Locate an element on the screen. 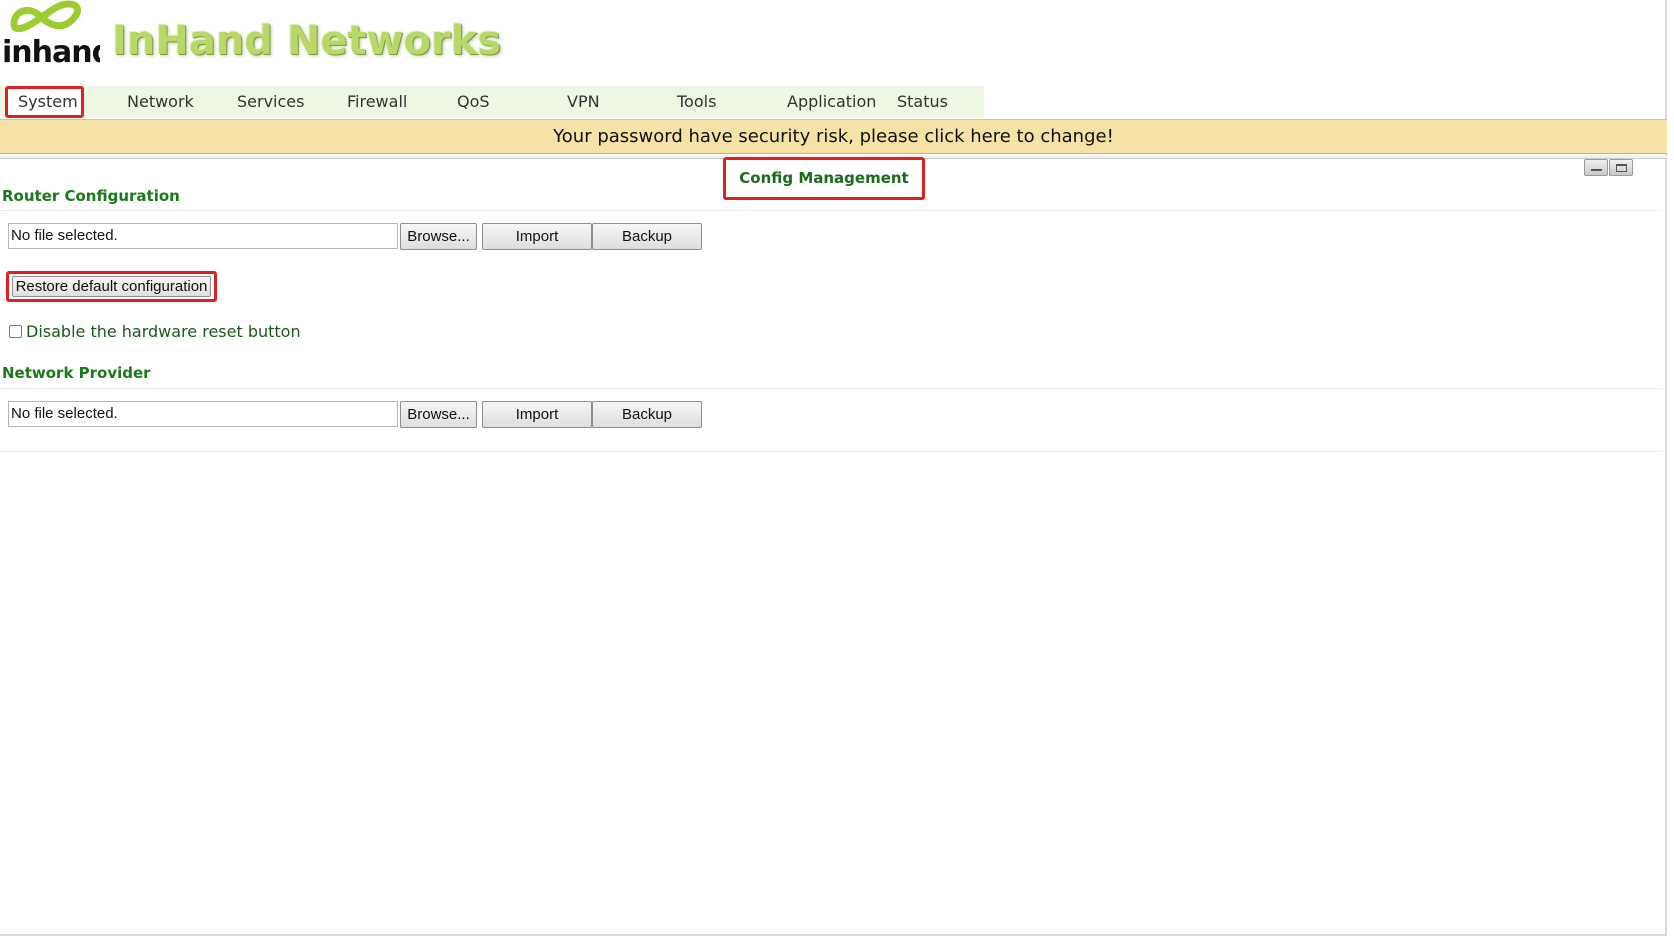  restore-default-highlight: Restore default configuration is located at coordinates (111, 286).